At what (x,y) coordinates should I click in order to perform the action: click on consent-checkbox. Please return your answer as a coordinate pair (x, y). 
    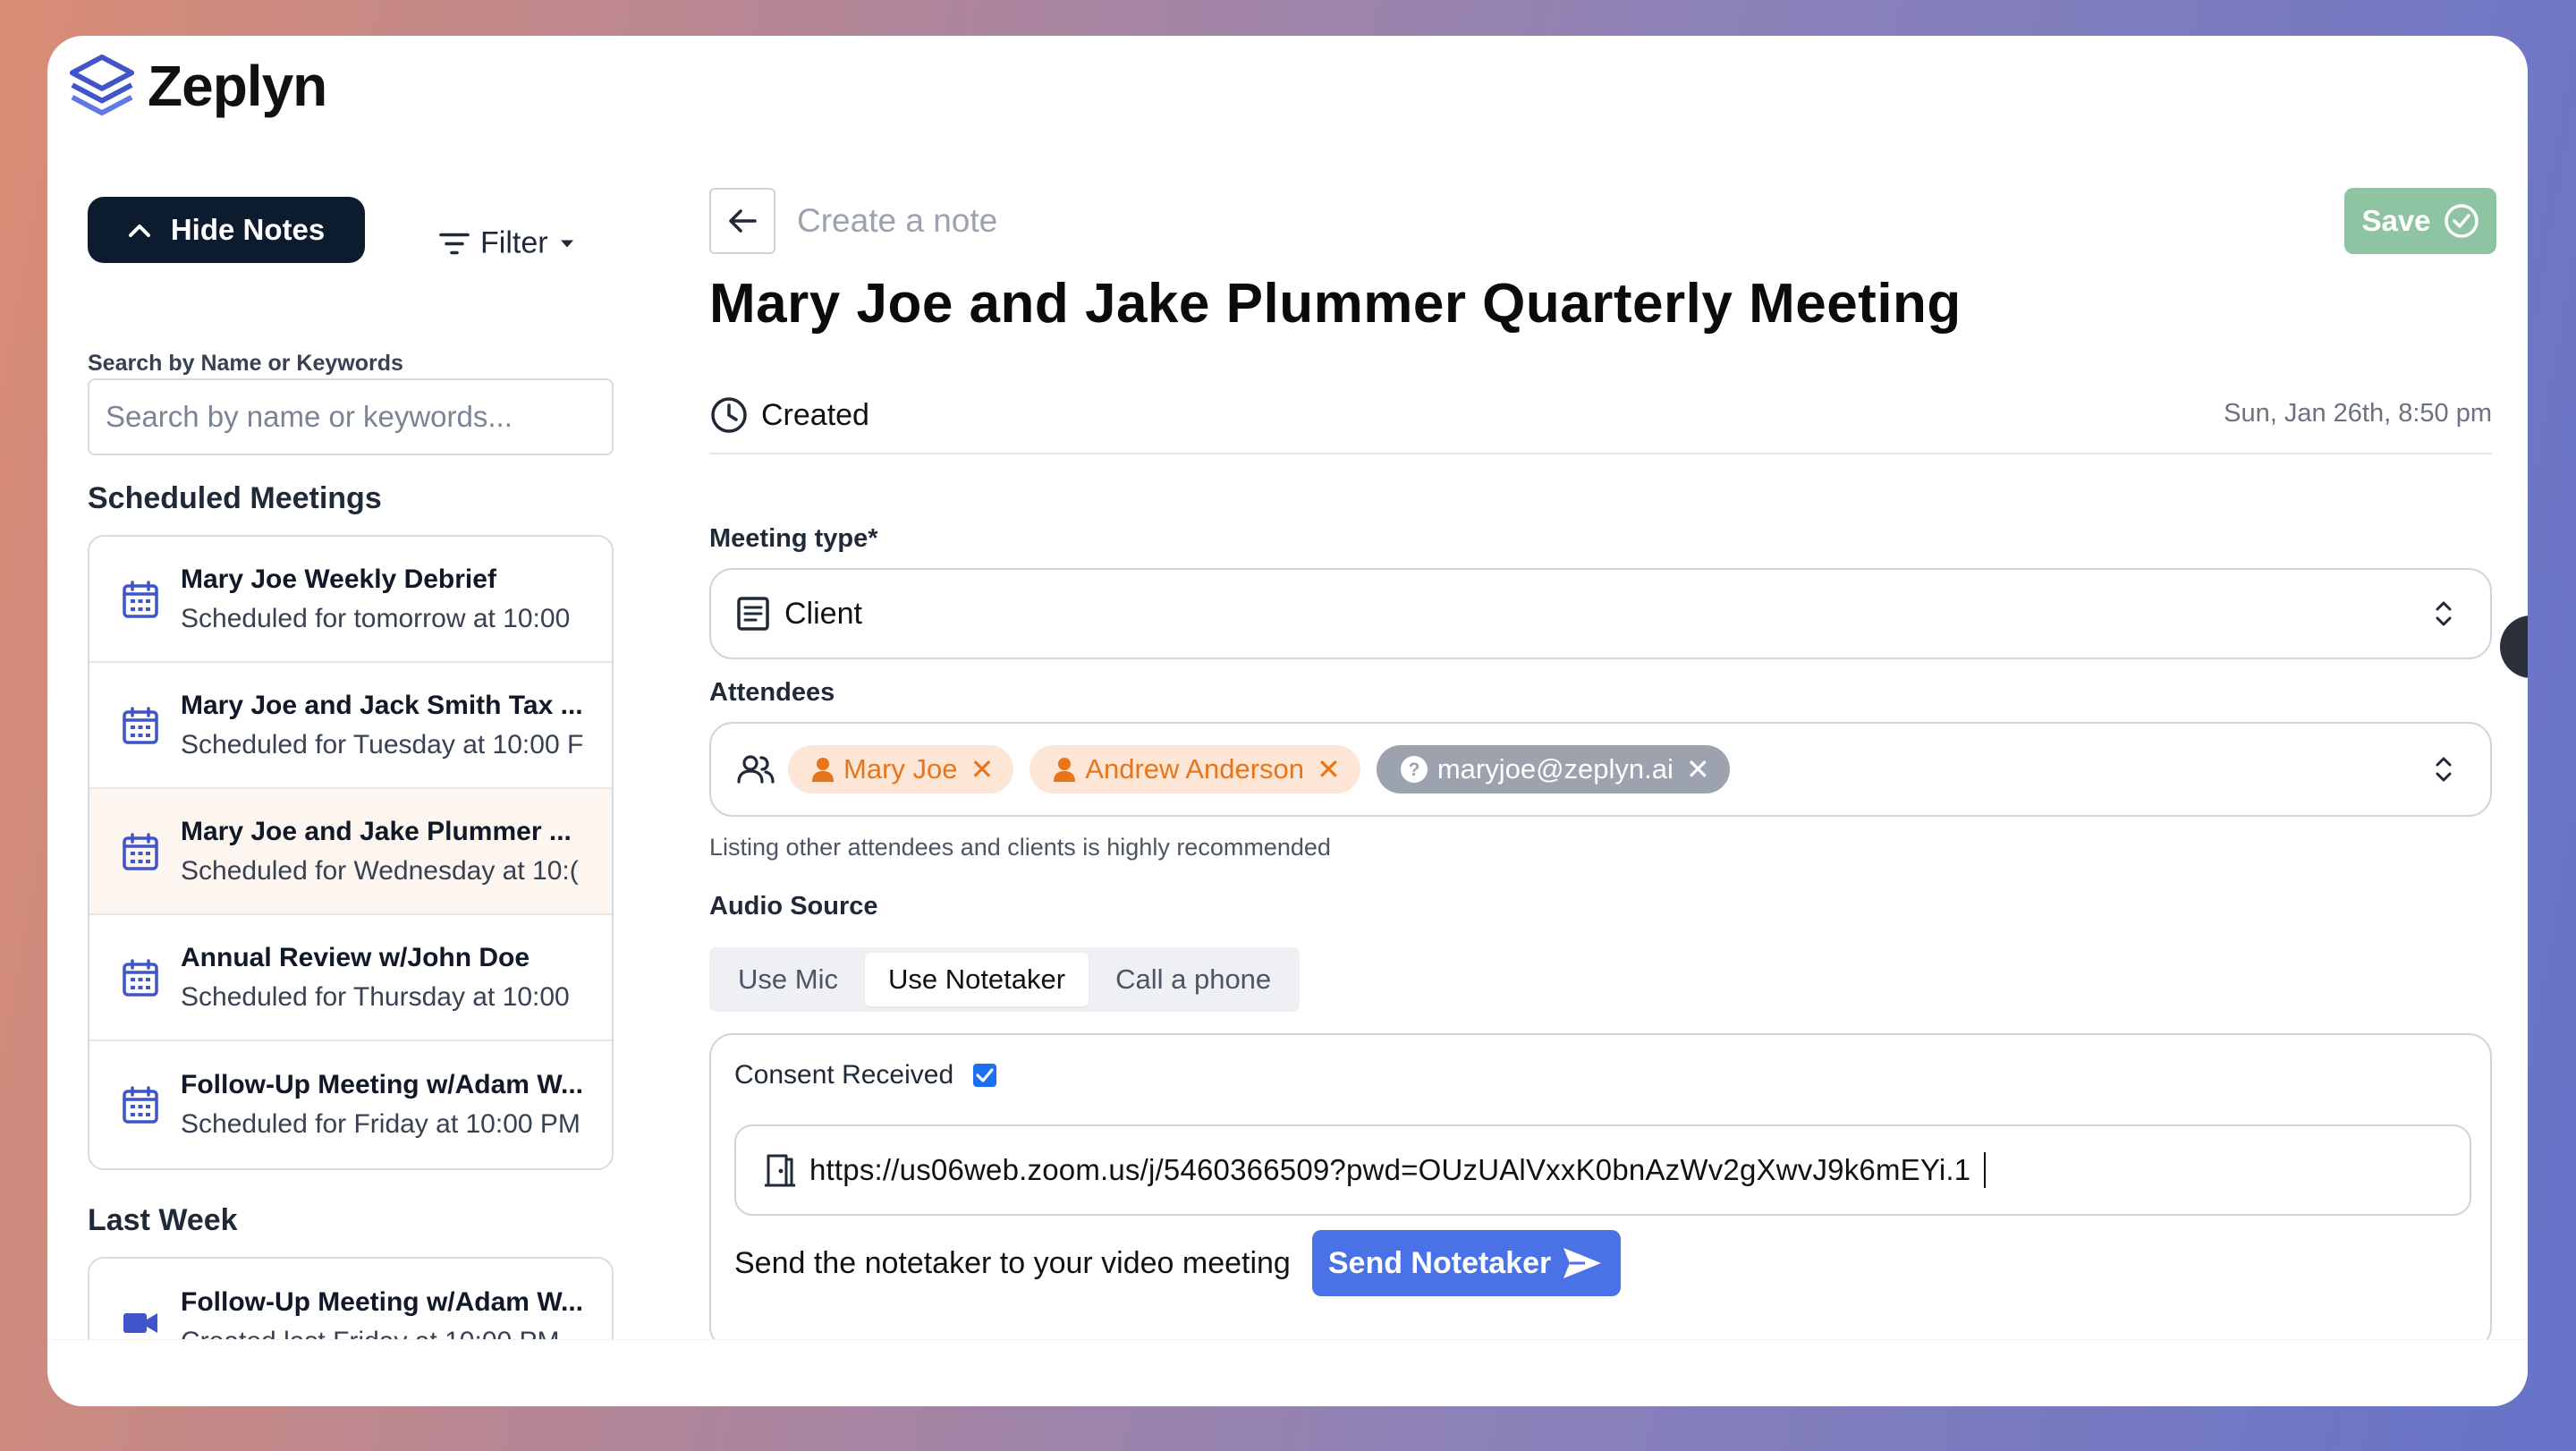
    Looking at the image, I should click on (985, 1075).